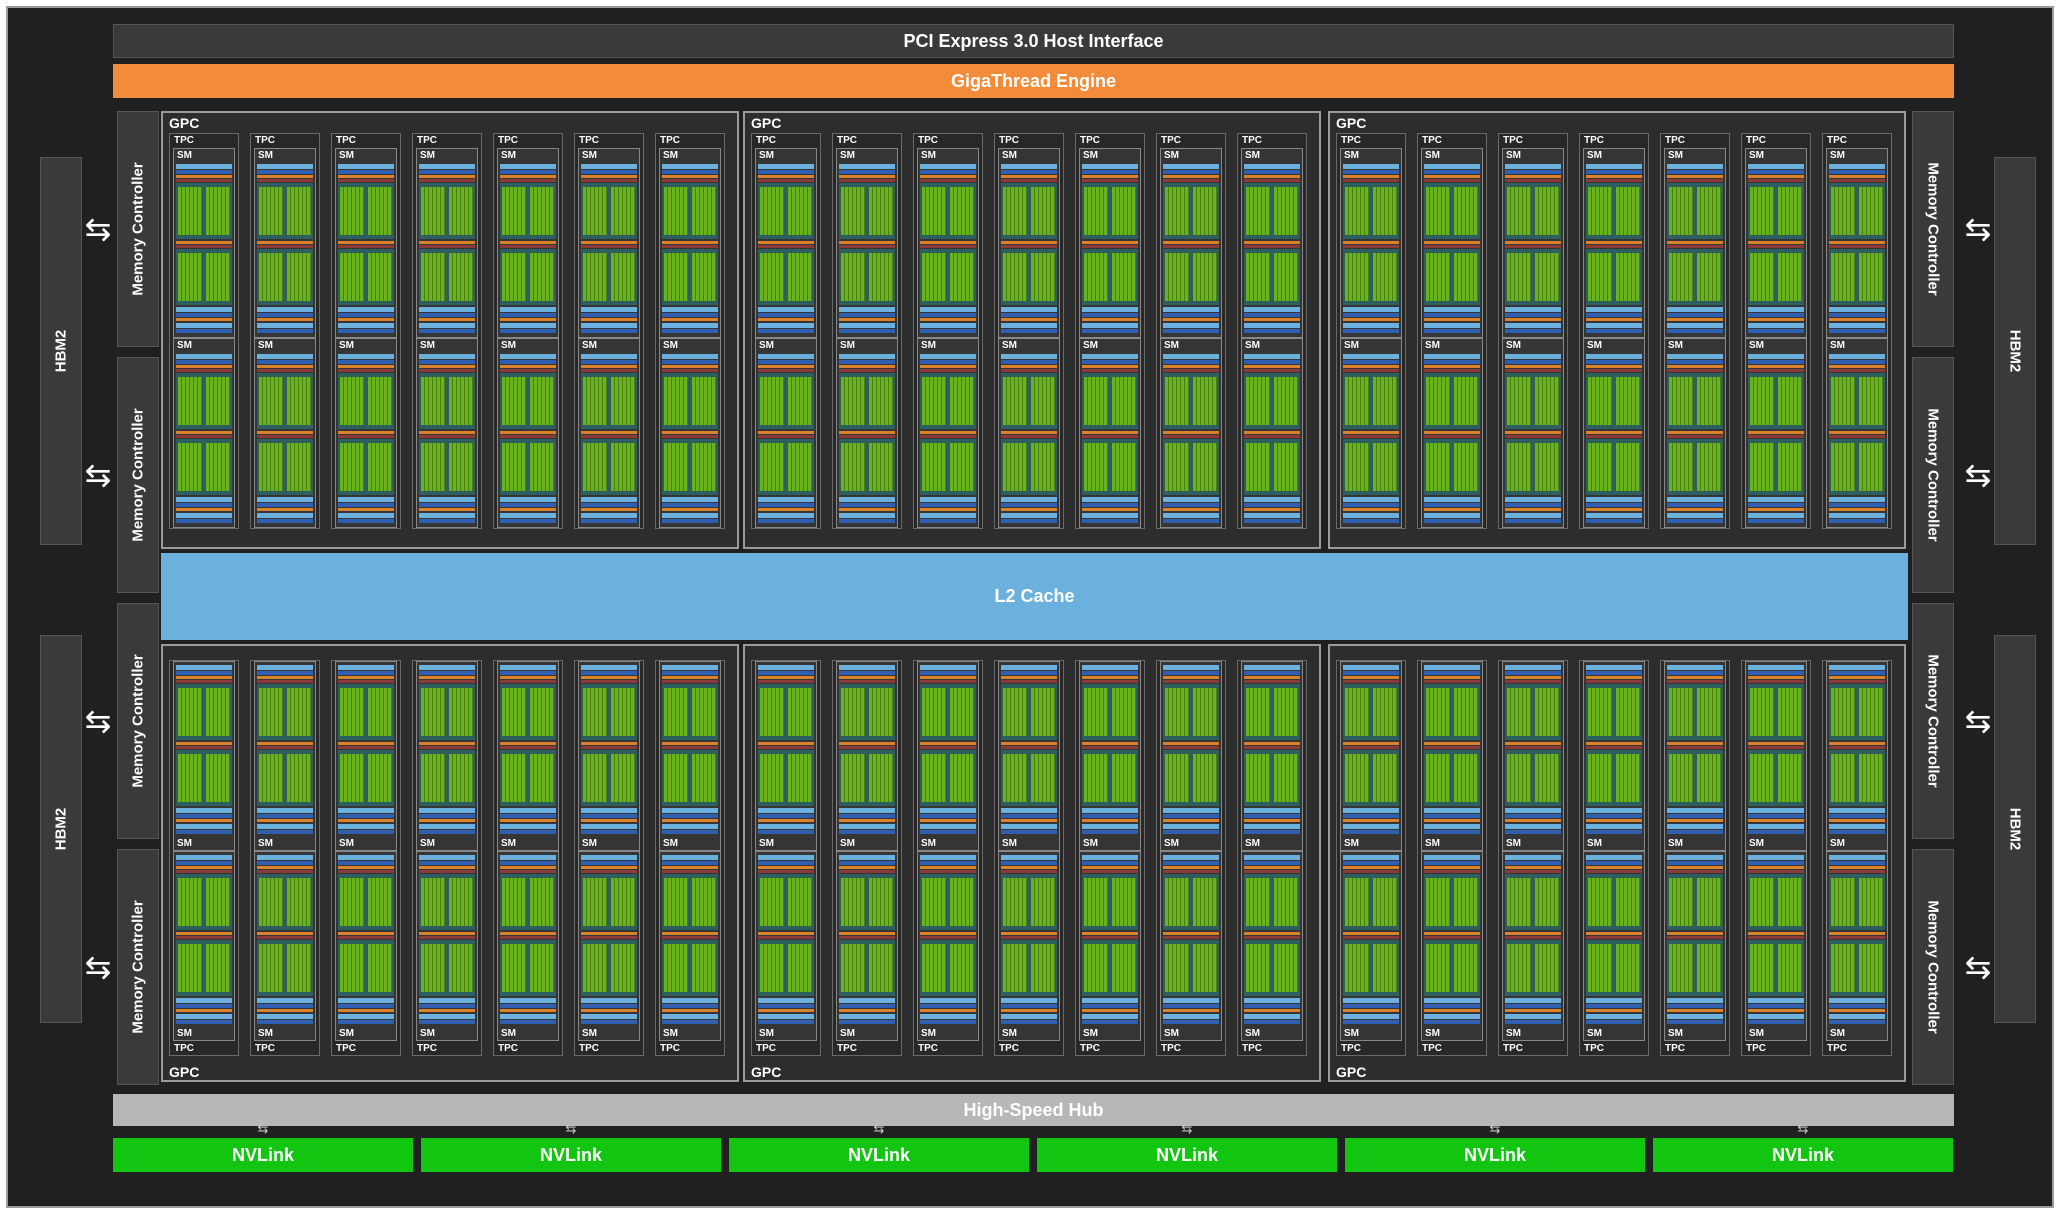  What do you see at coordinates (528, 858) in the screenshot?
I see `tpc-block: TPC SM SM` at bounding box center [528, 858].